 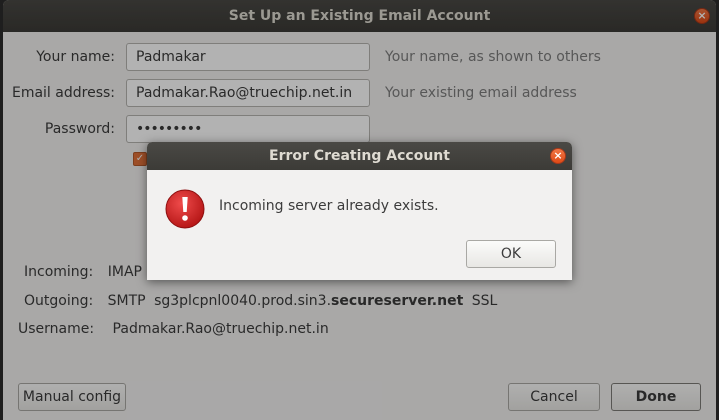 I want to click on error-icon, so click(x=185, y=209).